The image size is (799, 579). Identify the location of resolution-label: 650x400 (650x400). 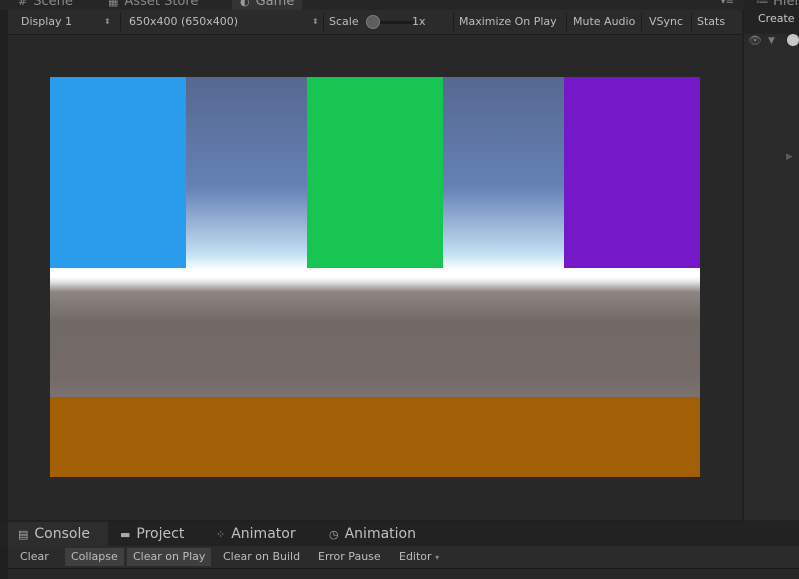
(184, 21).